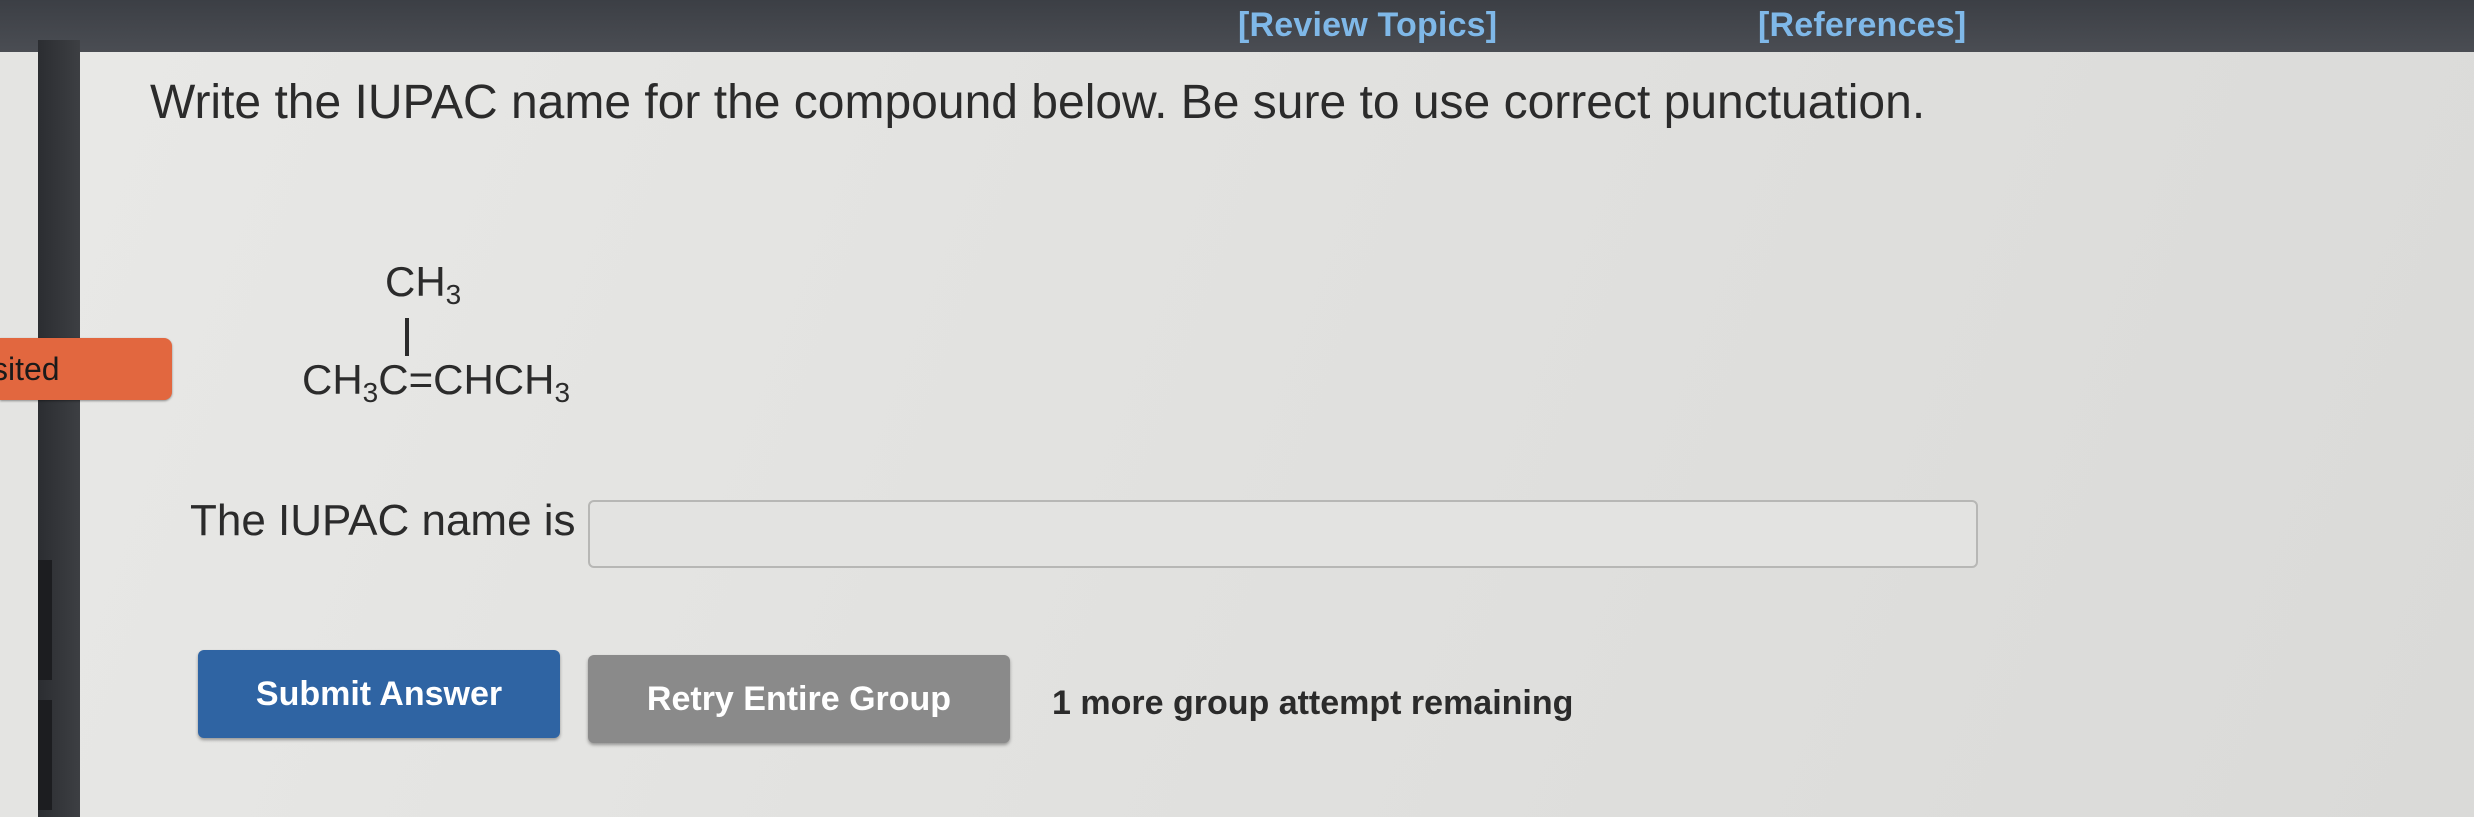  What do you see at coordinates (1237, 26) in the screenshot?
I see `top-toolbar: [Review Topics] [References]` at bounding box center [1237, 26].